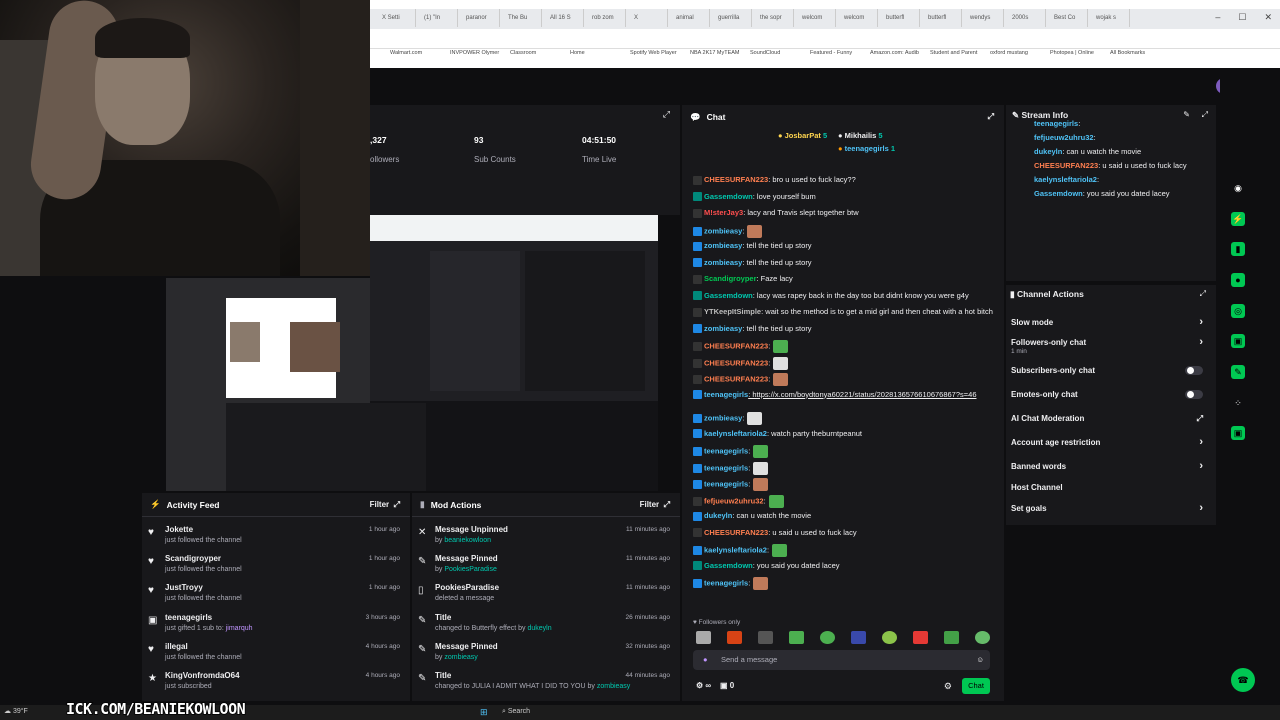  What do you see at coordinates (1111, 442) in the screenshot?
I see `channel-action-item: Account age restriction ›` at bounding box center [1111, 442].